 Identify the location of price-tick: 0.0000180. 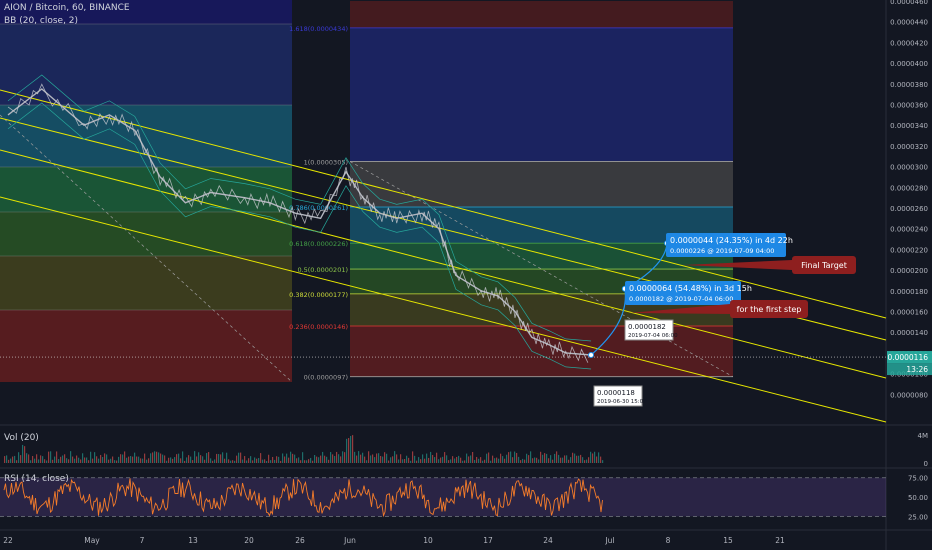
(909, 292).